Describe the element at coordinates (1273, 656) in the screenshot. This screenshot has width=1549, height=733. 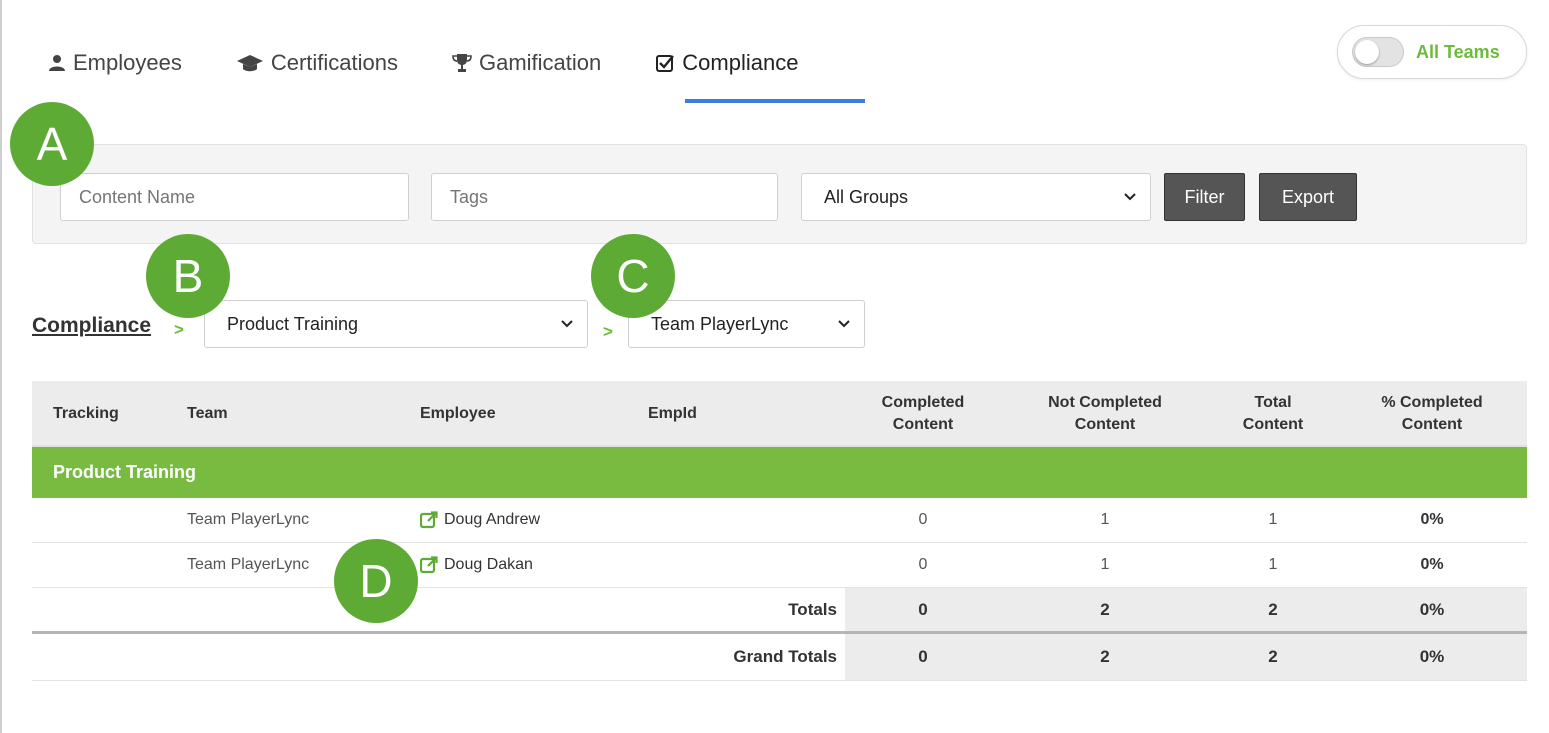
I see `grand-totals-total: 2` at that location.